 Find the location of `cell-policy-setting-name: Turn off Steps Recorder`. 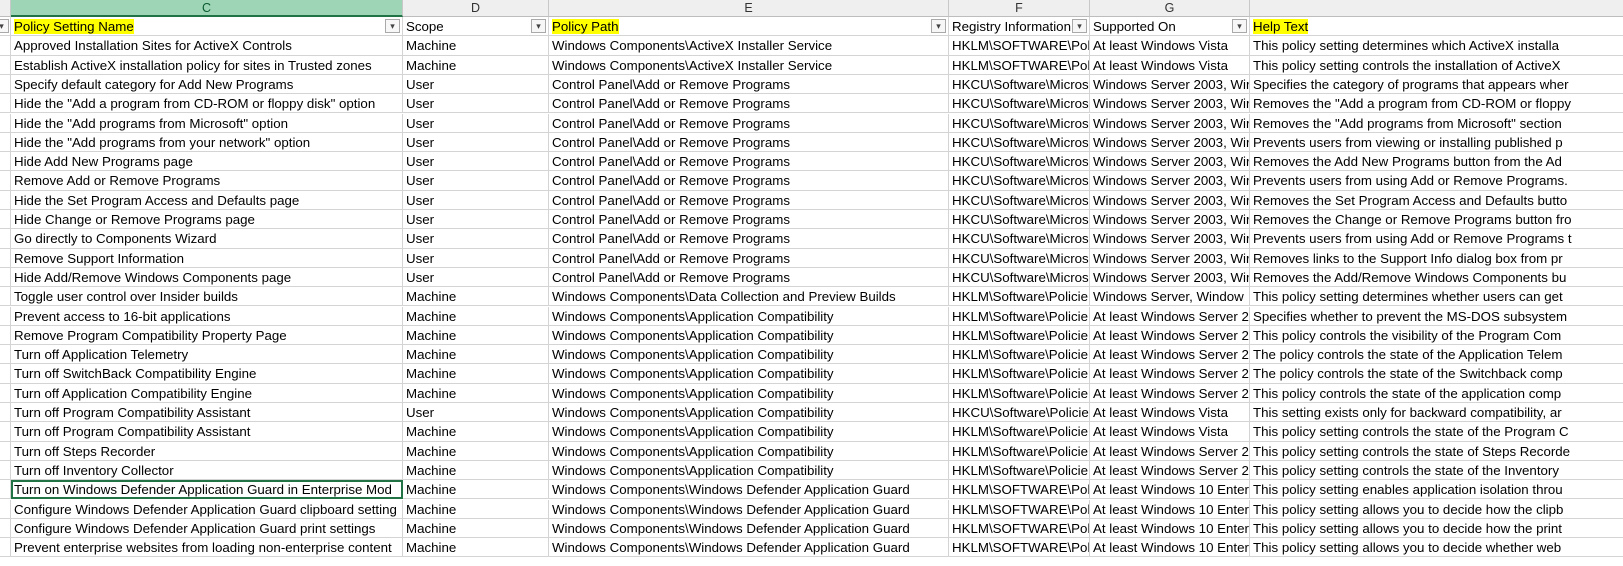

cell-policy-setting-name: Turn off Steps Recorder is located at coordinates (207, 451).